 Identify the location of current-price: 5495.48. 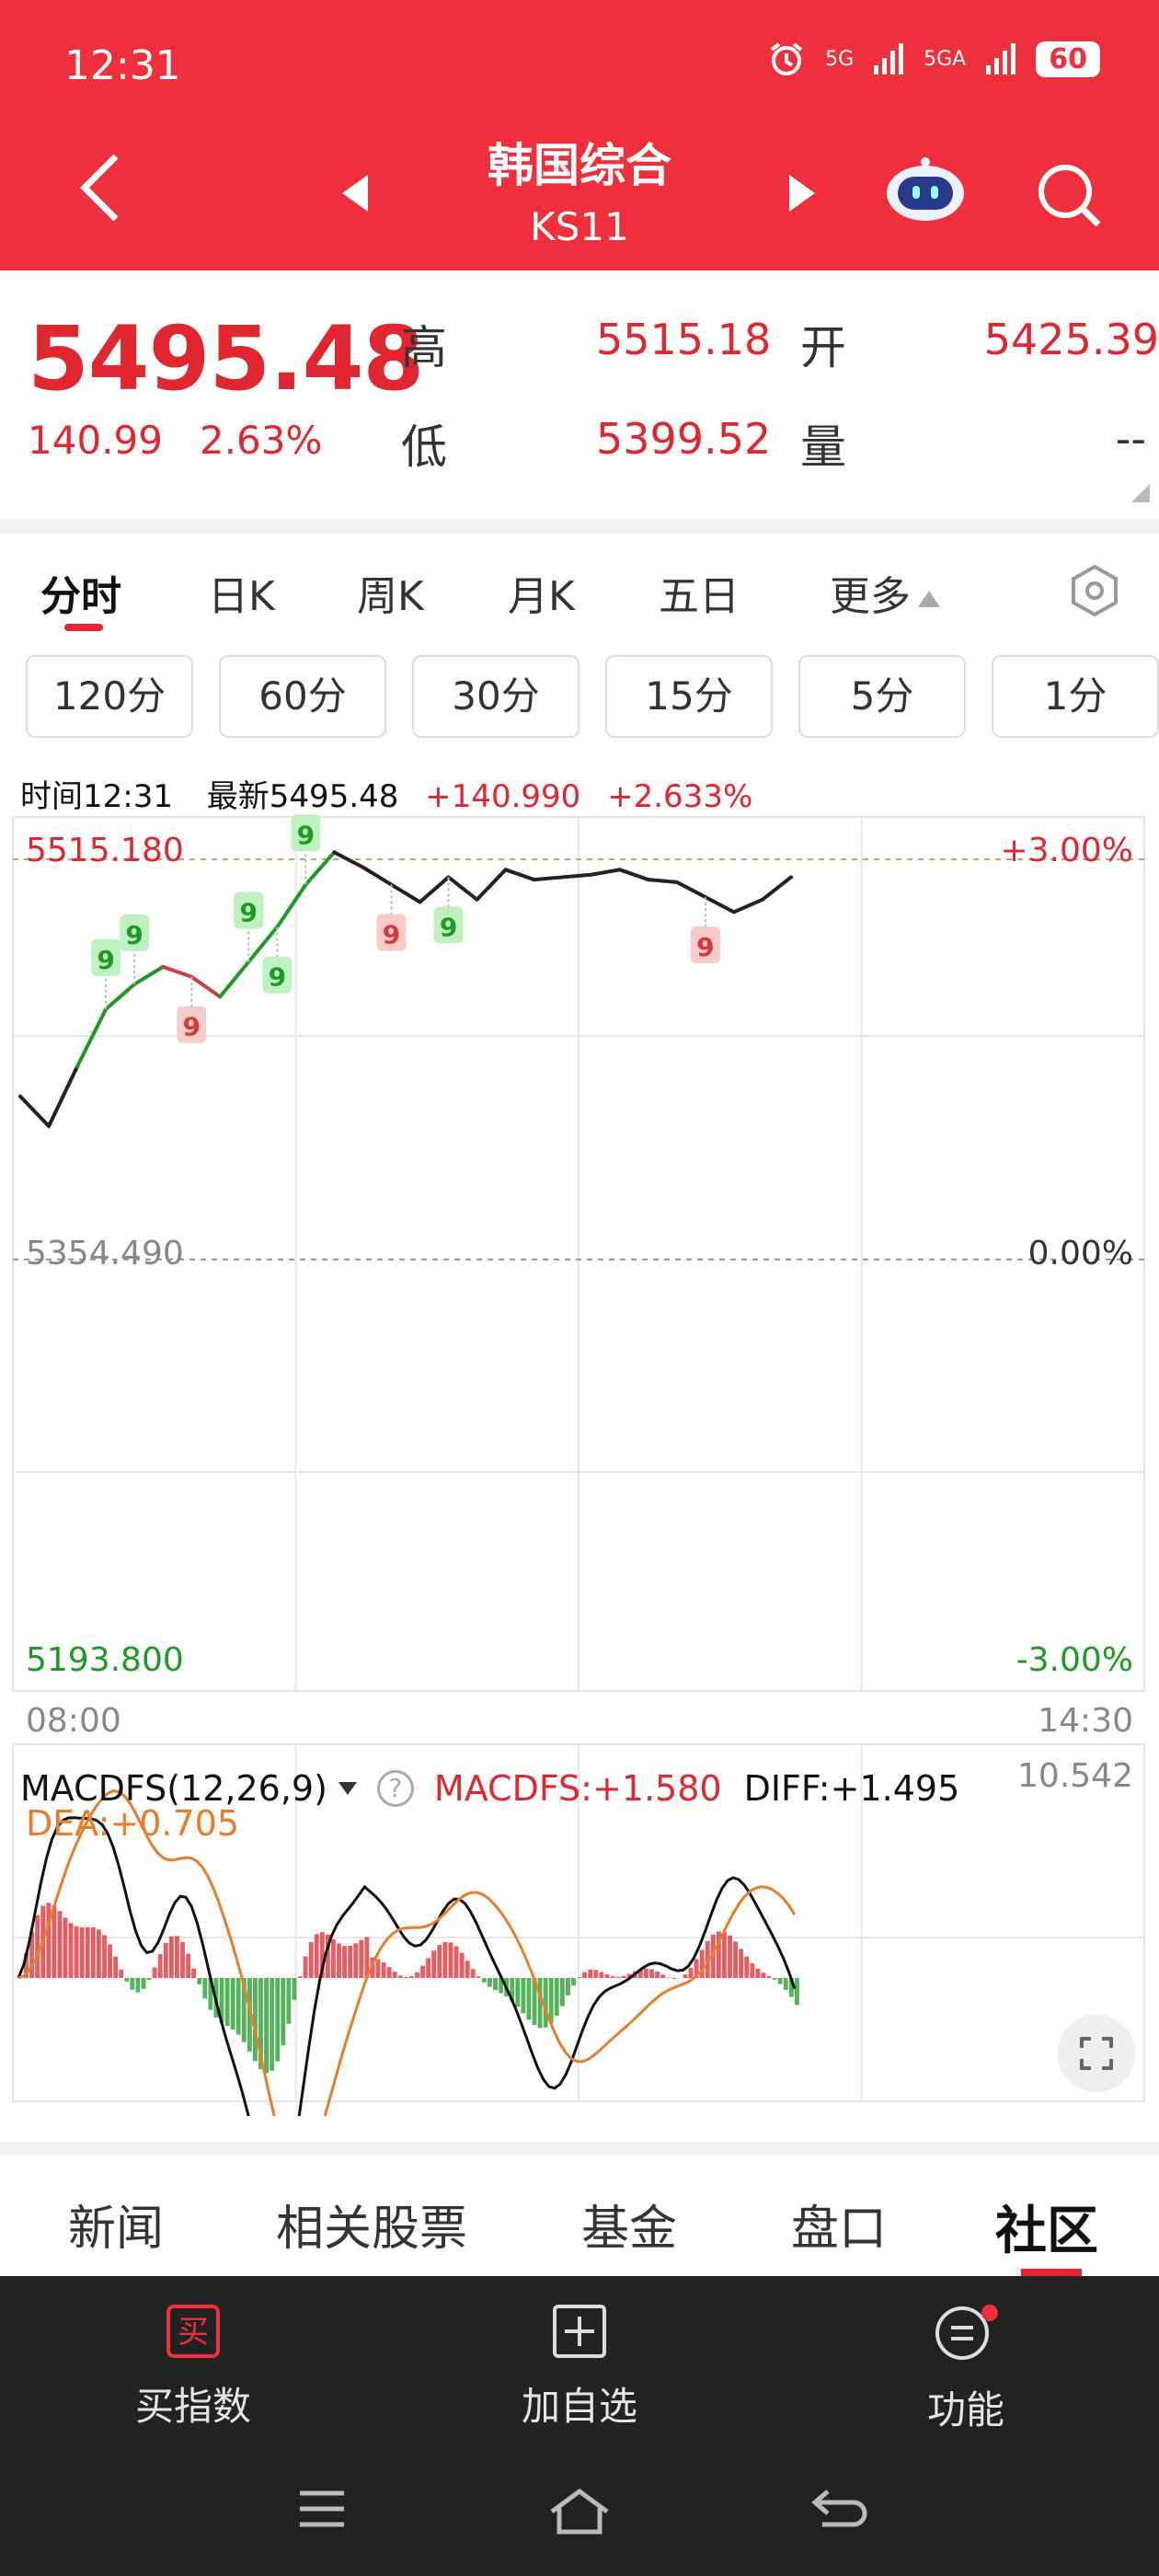
(226, 358).